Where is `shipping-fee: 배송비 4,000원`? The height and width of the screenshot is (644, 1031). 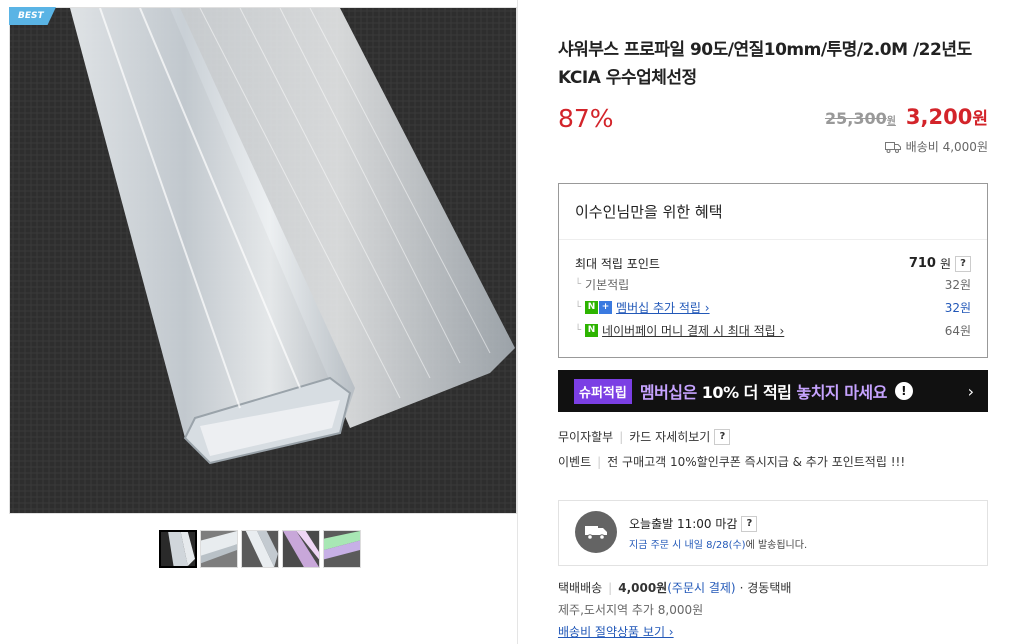
shipping-fee: 배송비 4,000원 is located at coordinates (936, 146).